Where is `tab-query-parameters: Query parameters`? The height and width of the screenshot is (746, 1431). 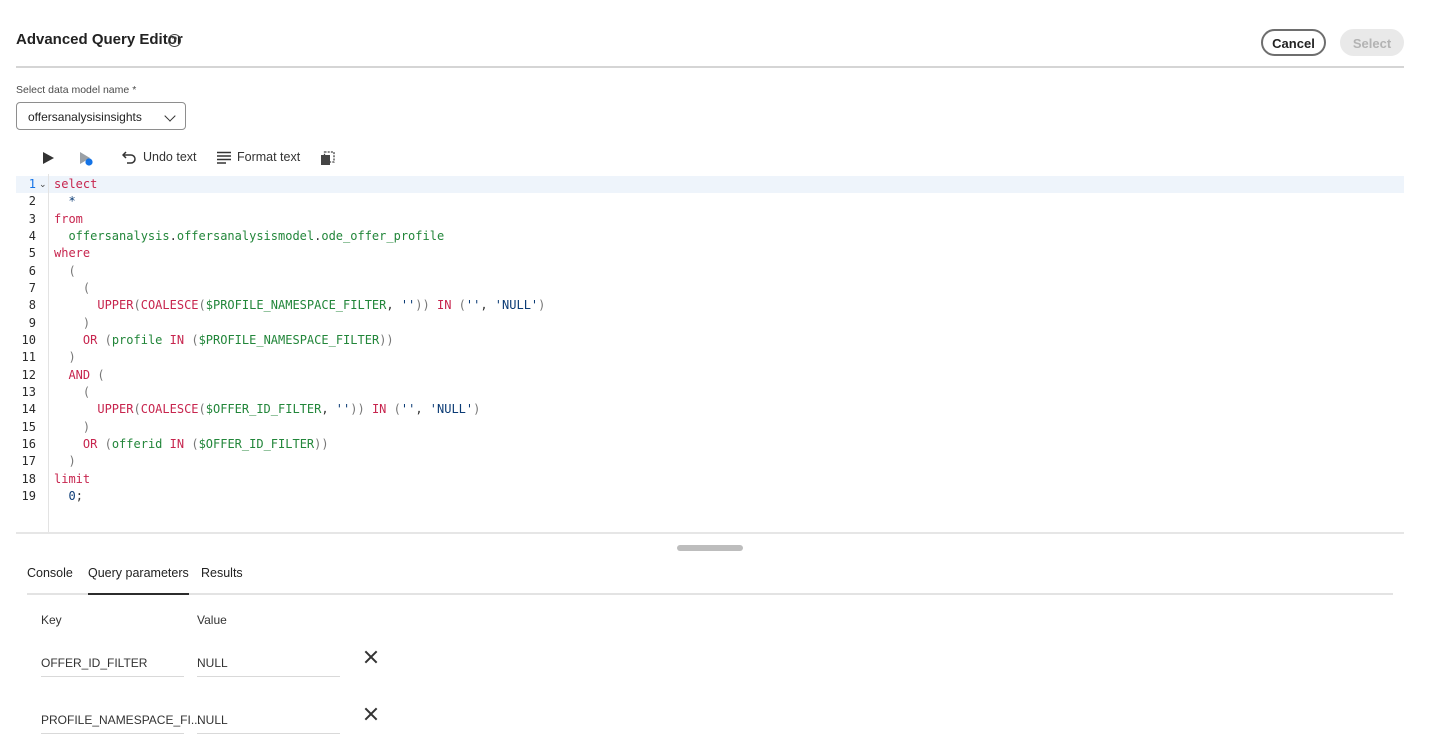 tab-query-parameters: Query parameters is located at coordinates (138, 580).